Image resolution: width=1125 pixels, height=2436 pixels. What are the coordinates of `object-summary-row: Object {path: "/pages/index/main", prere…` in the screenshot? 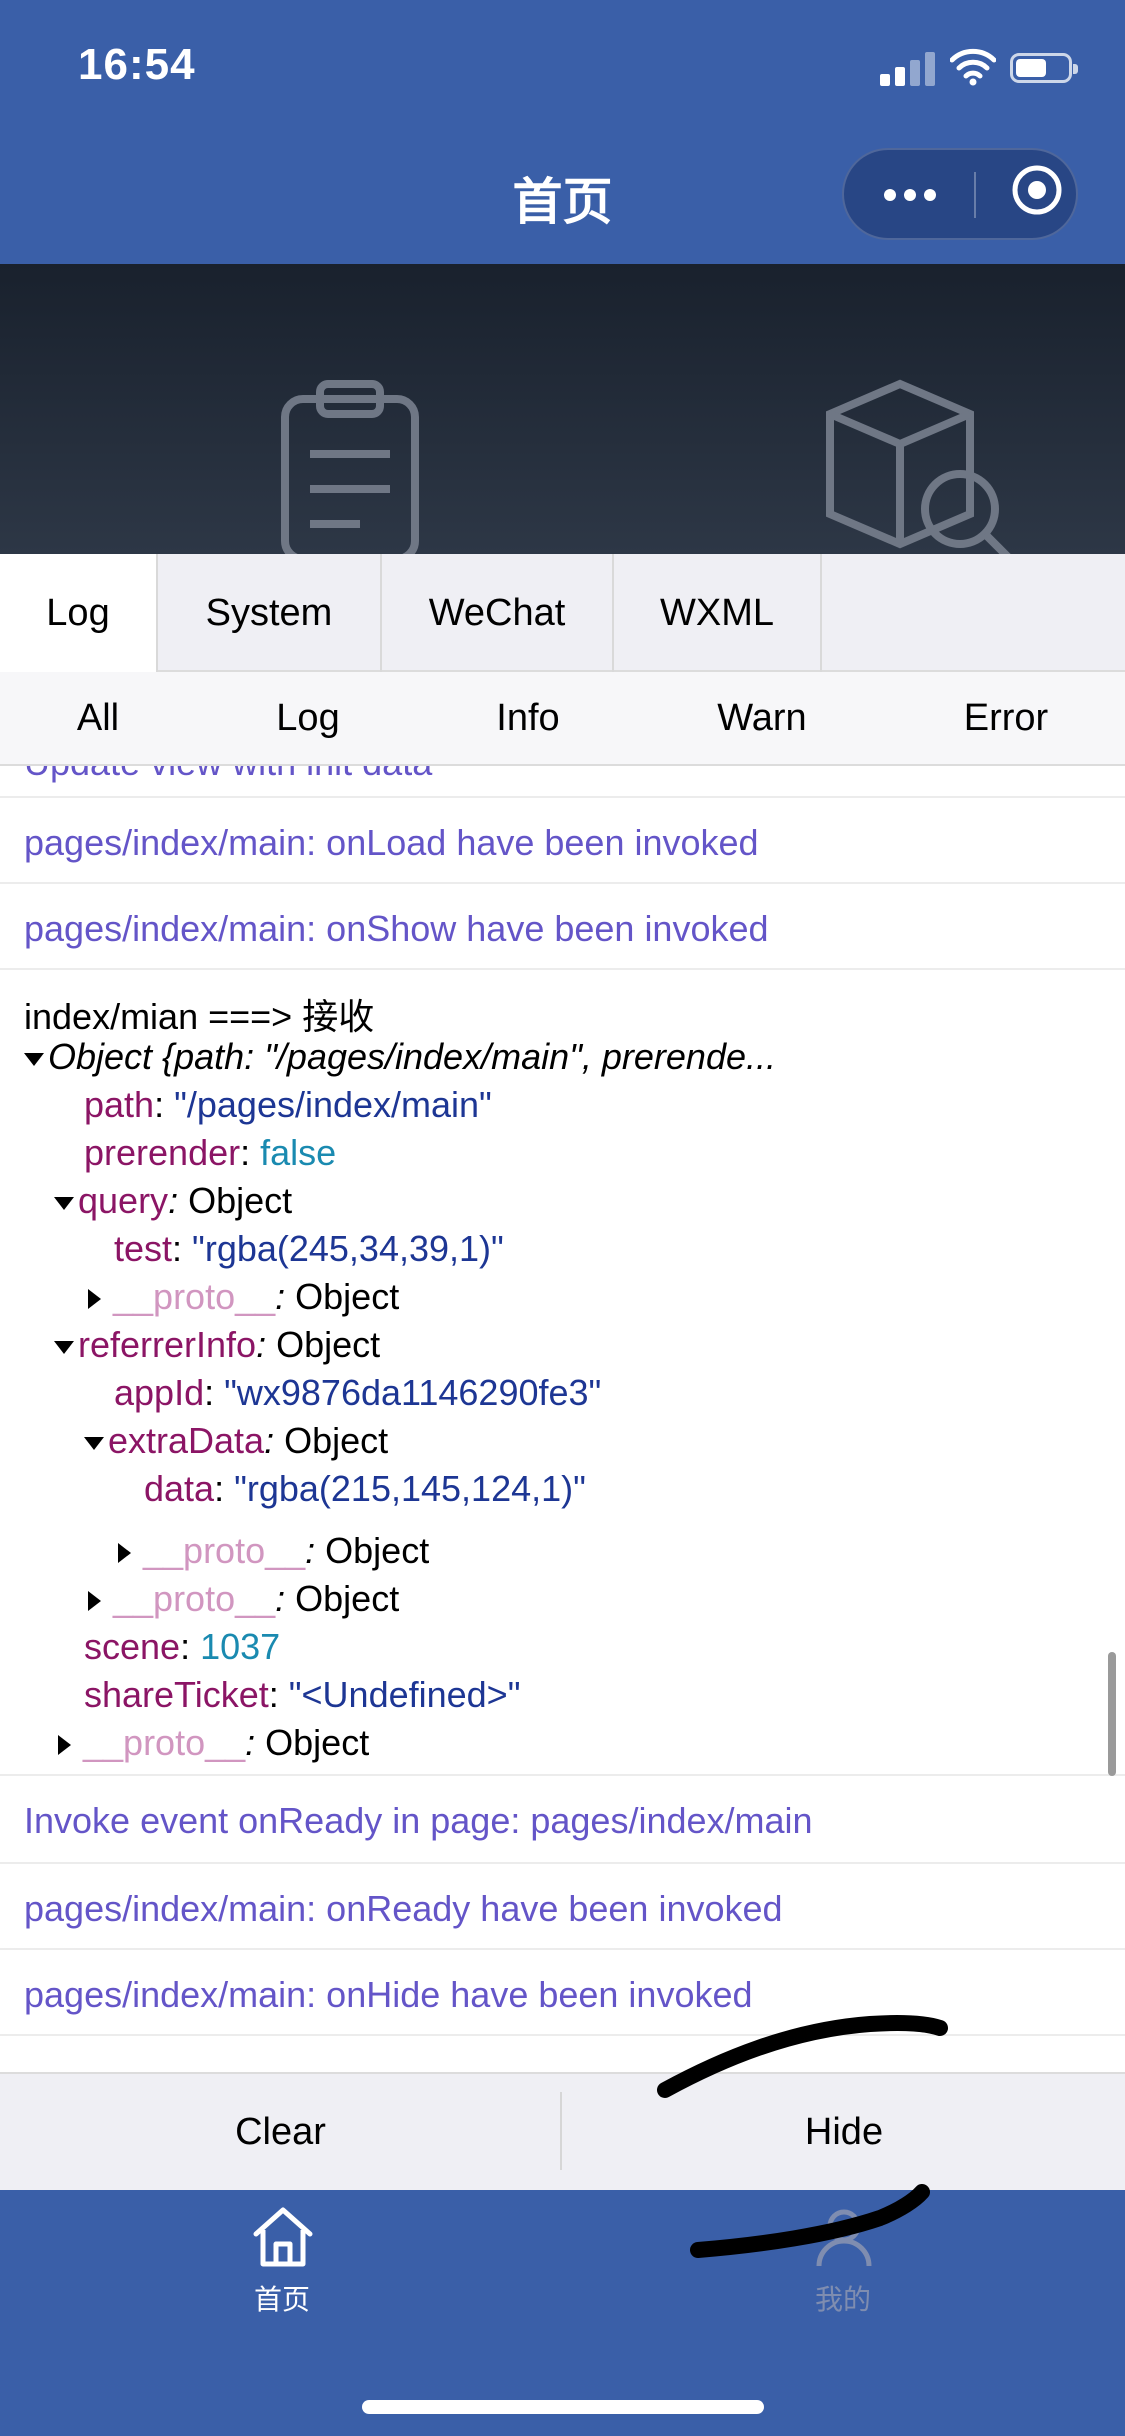 It's located at (400, 1057).